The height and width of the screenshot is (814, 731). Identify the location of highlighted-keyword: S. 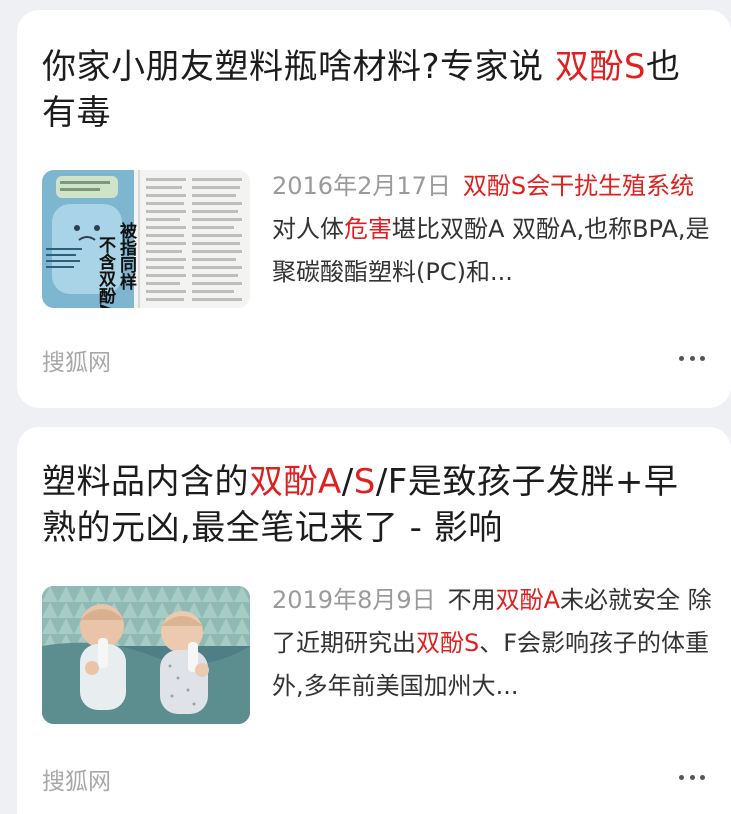
(364, 482).